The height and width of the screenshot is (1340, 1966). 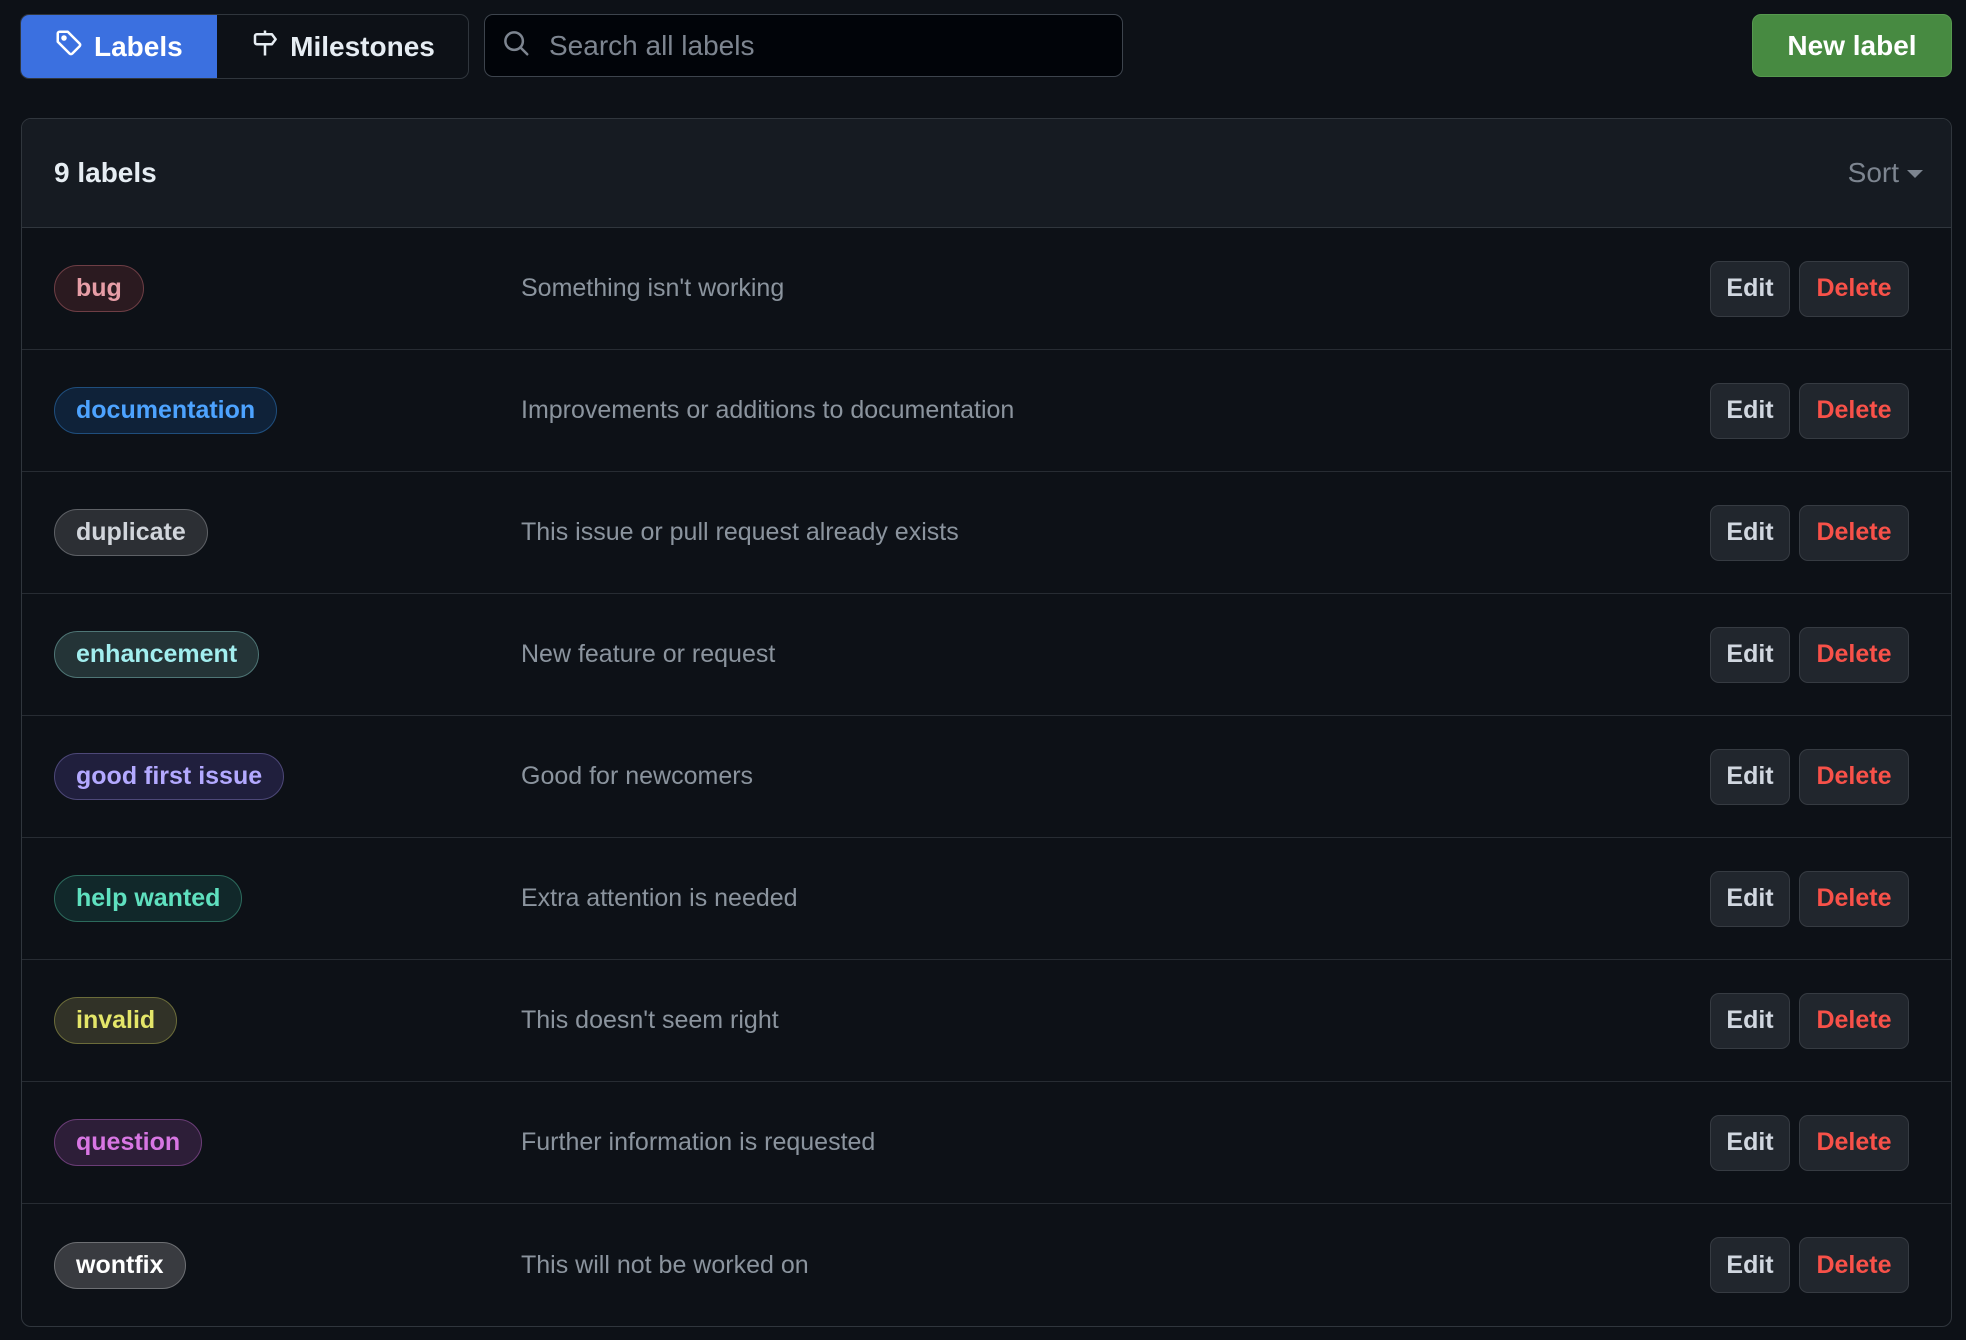 I want to click on label-pill: good first issue, so click(x=169, y=776).